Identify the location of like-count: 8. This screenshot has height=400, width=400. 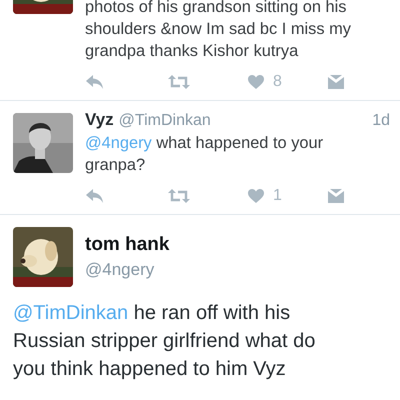
(277, 82).